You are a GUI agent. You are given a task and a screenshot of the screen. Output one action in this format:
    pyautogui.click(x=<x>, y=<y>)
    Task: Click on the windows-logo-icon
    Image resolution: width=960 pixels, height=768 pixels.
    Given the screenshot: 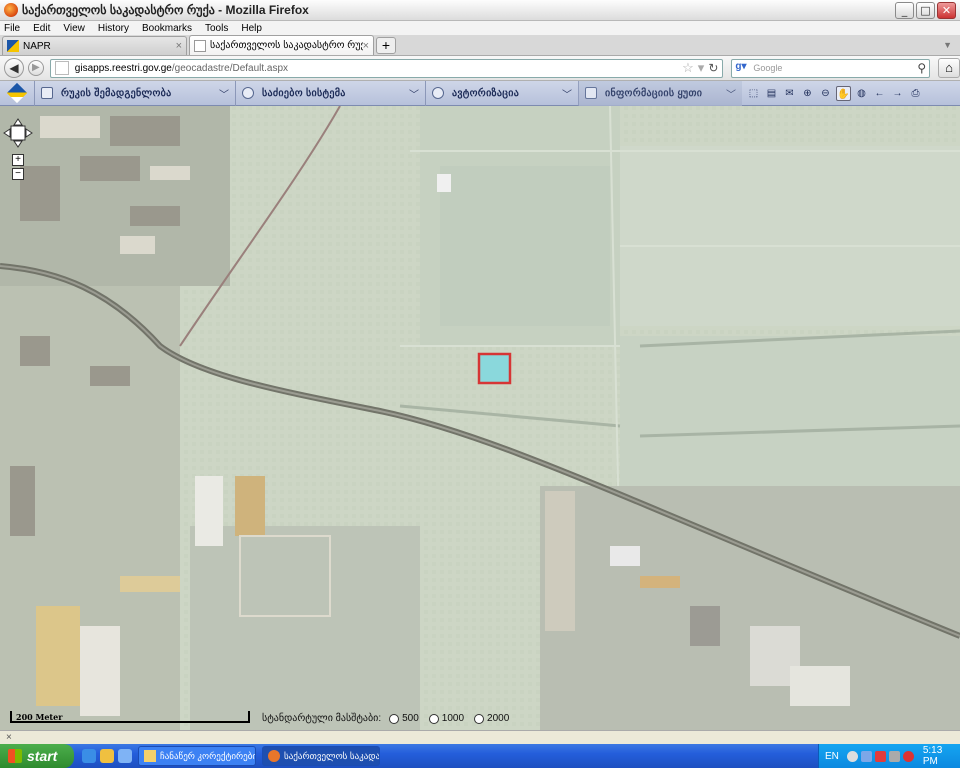 What is the action you would take?
    pyautogui.click(x=15, y=756)
    